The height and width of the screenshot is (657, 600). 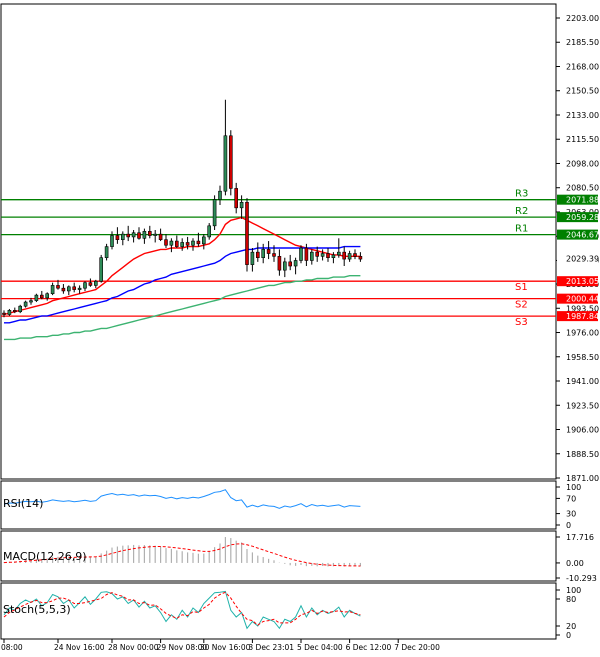 What do you see at coordinates (278, 505) in the screenshot?
I see `rsi-pane` at bounding box center [278, 505].